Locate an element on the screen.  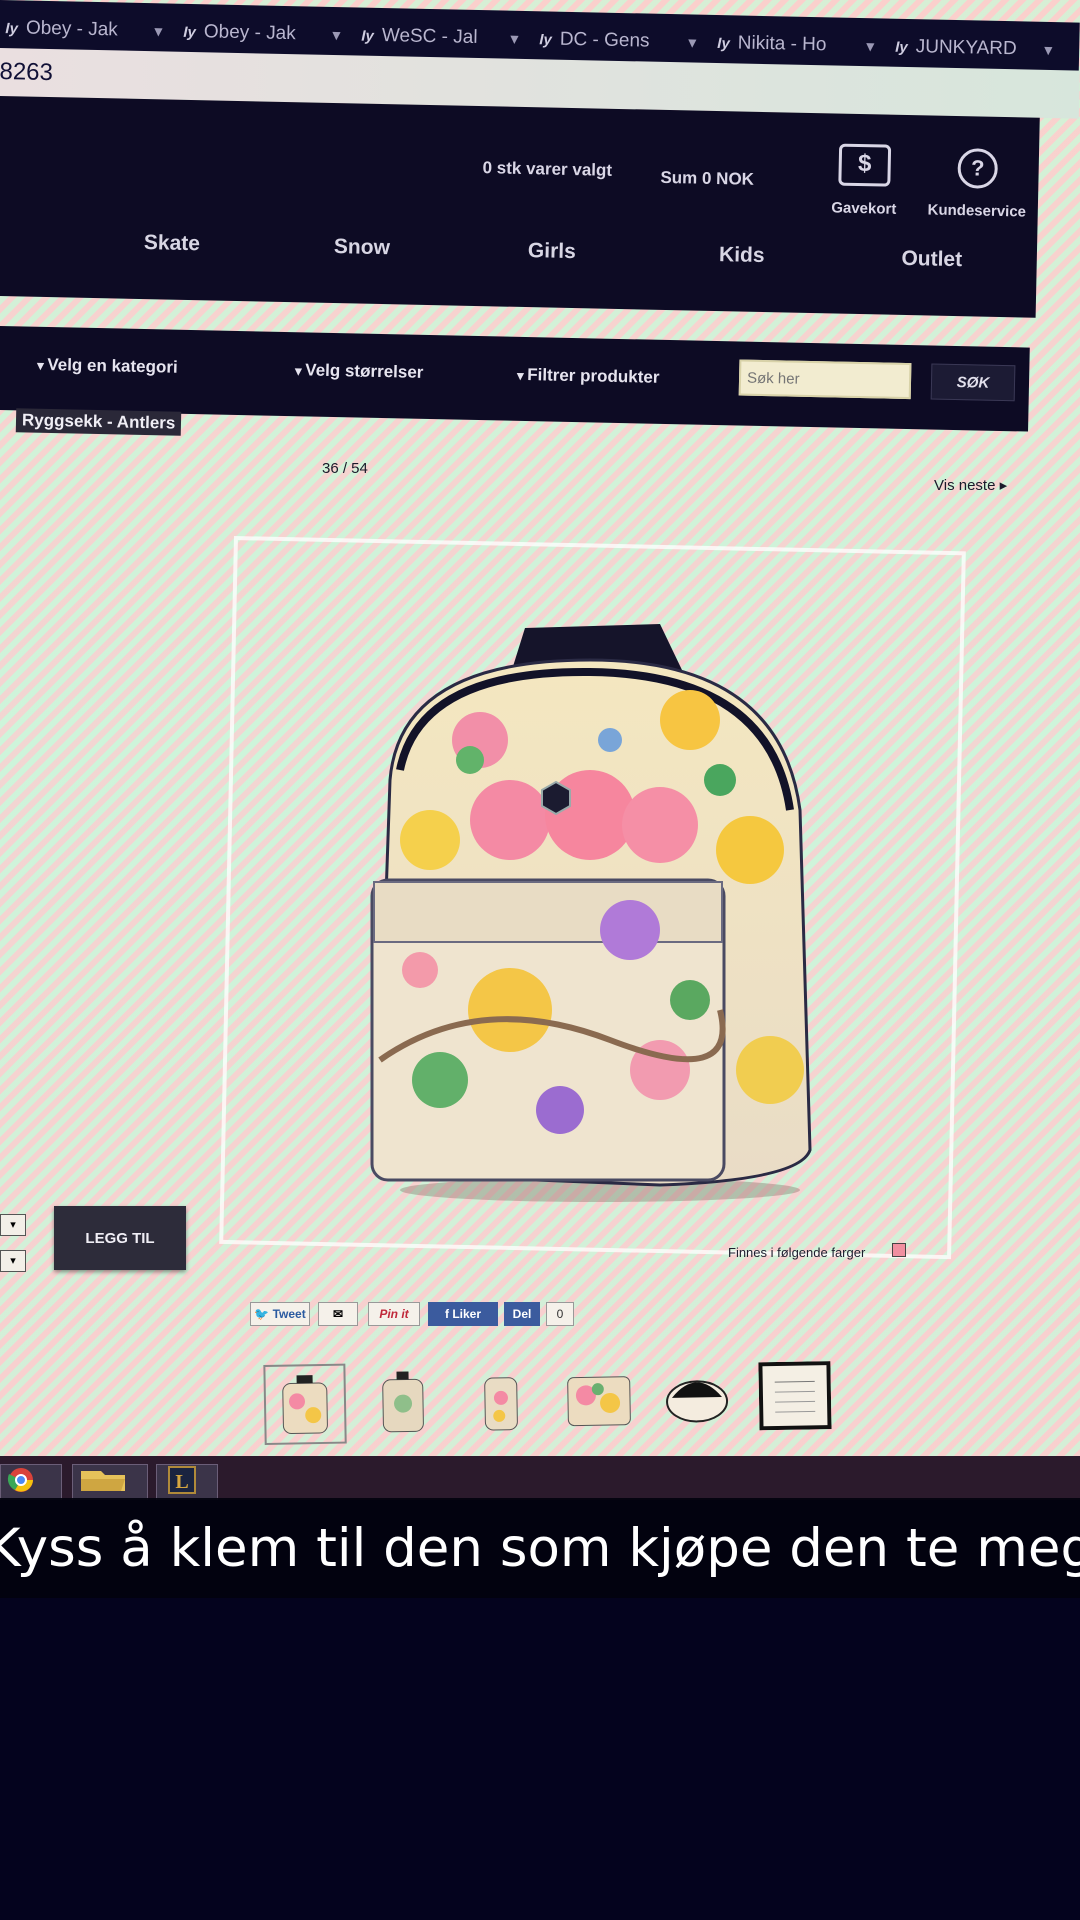
nav-item-kids: Kids is located at coordinates (742, 256).